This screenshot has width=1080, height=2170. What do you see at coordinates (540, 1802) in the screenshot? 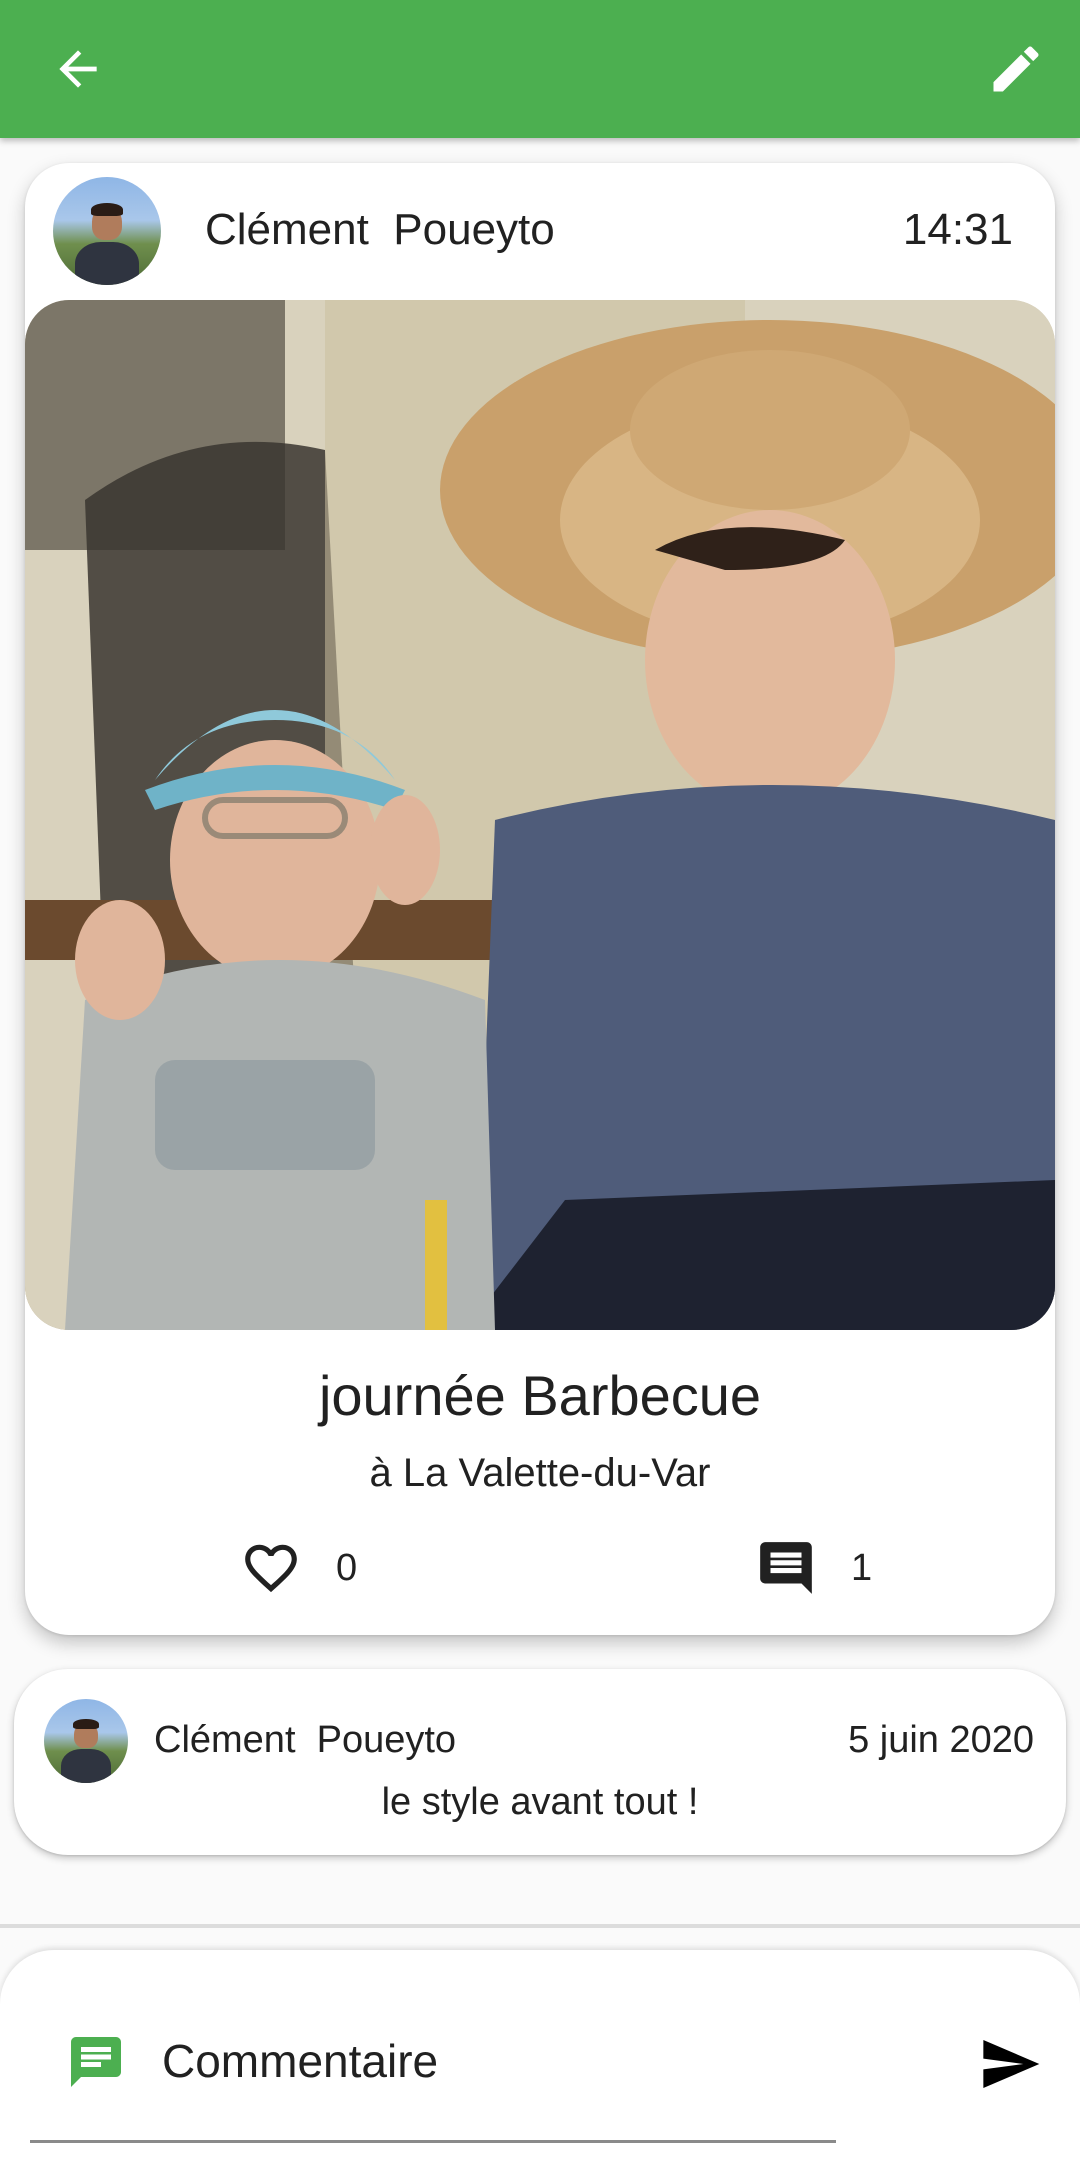
I see `comment-text: le style avant tout !` at bounding box center [540, 1802].